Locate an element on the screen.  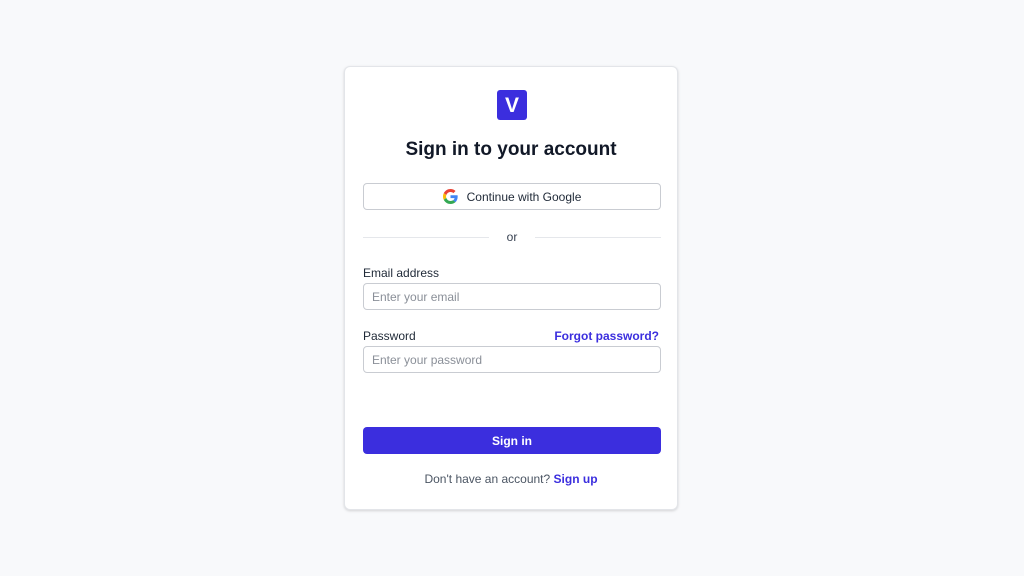
brand-logo: V is located at coordinates (512, 105).